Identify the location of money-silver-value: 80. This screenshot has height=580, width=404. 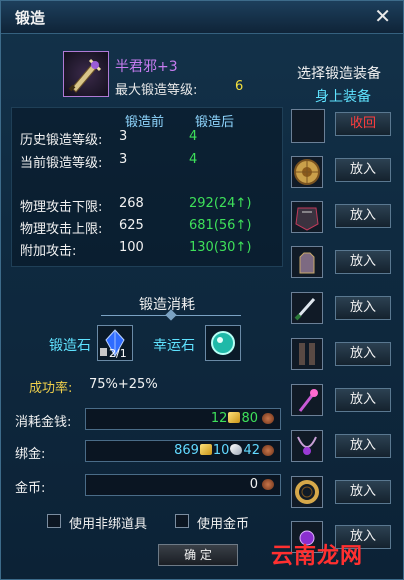
(249, 418).